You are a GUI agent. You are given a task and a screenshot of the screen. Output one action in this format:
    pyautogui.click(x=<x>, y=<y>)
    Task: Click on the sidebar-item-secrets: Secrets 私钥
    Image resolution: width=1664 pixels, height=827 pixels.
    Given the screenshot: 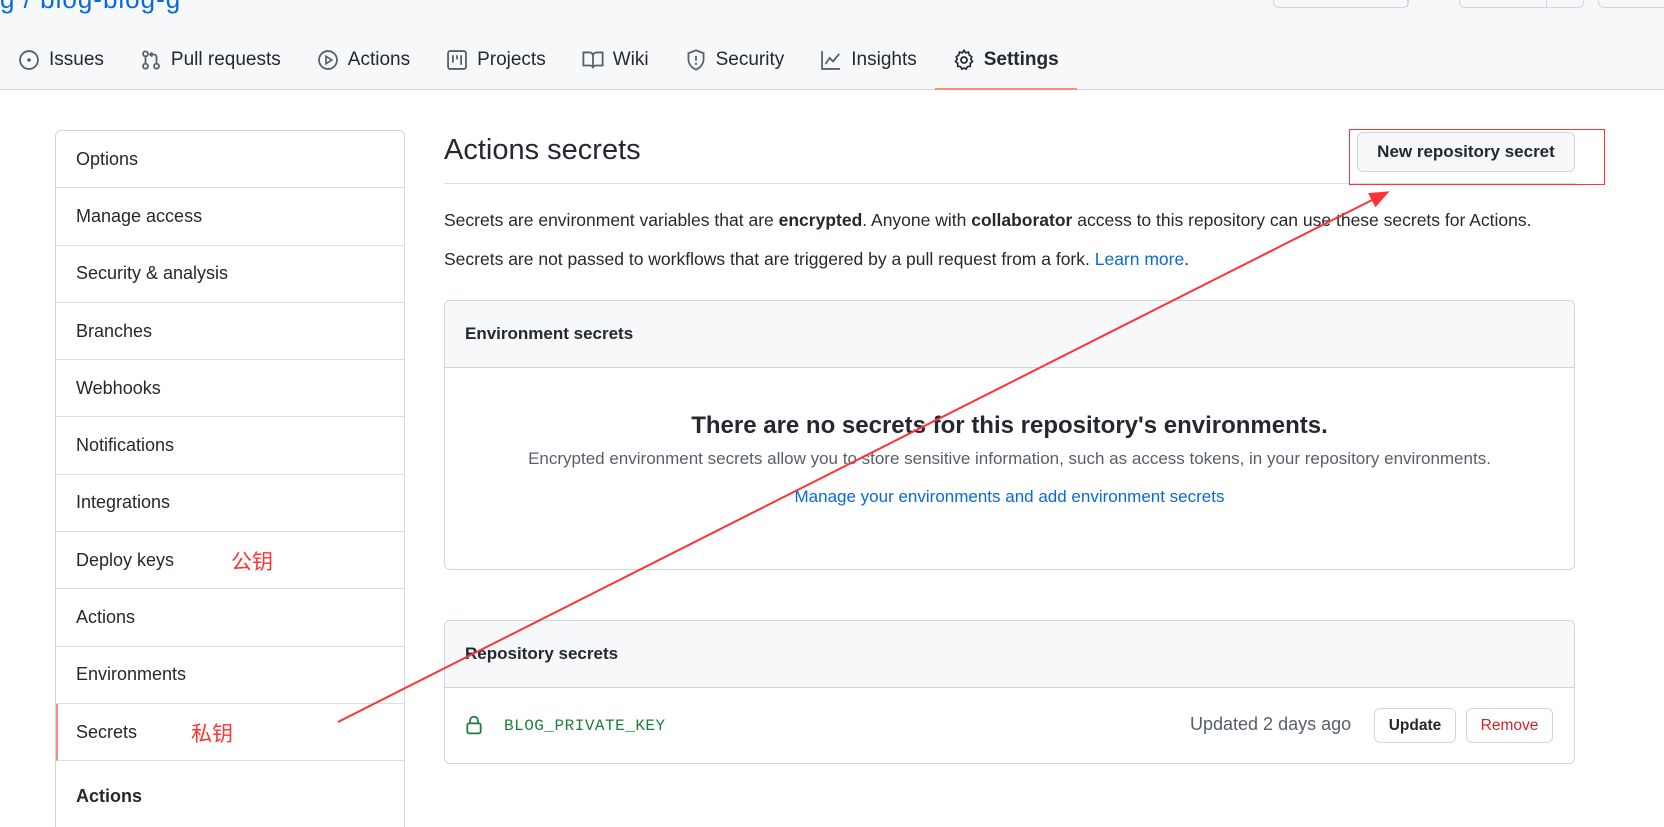 What is the action you would take?
    pyautogui.click(x=230, y=732)
    